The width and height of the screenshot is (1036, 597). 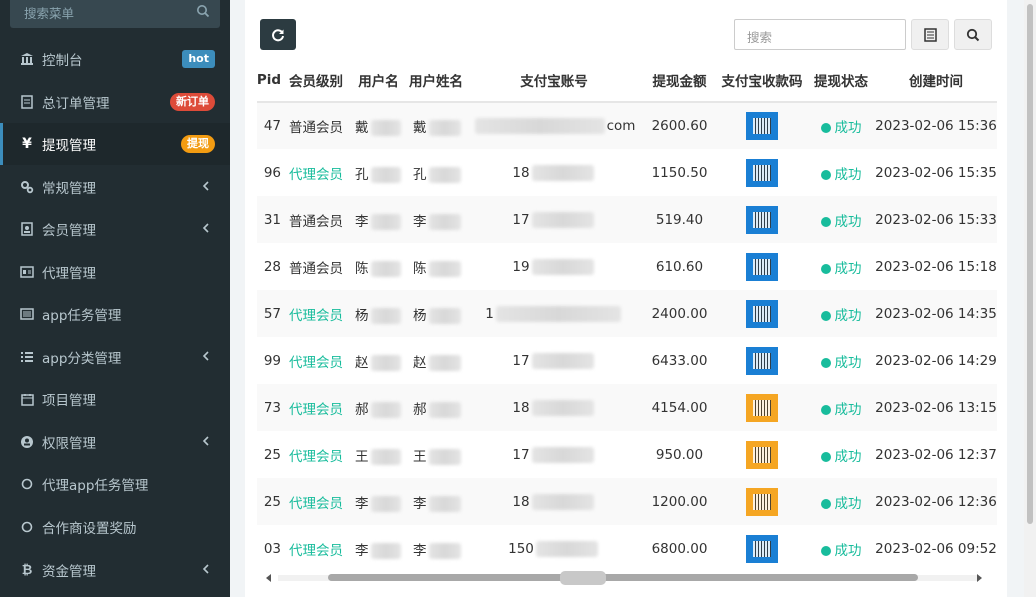 What do you see at coordinates (268, 578) in the screenshot?
I see `scroll-left-arrow-icon` at bounding box center [268, 578].